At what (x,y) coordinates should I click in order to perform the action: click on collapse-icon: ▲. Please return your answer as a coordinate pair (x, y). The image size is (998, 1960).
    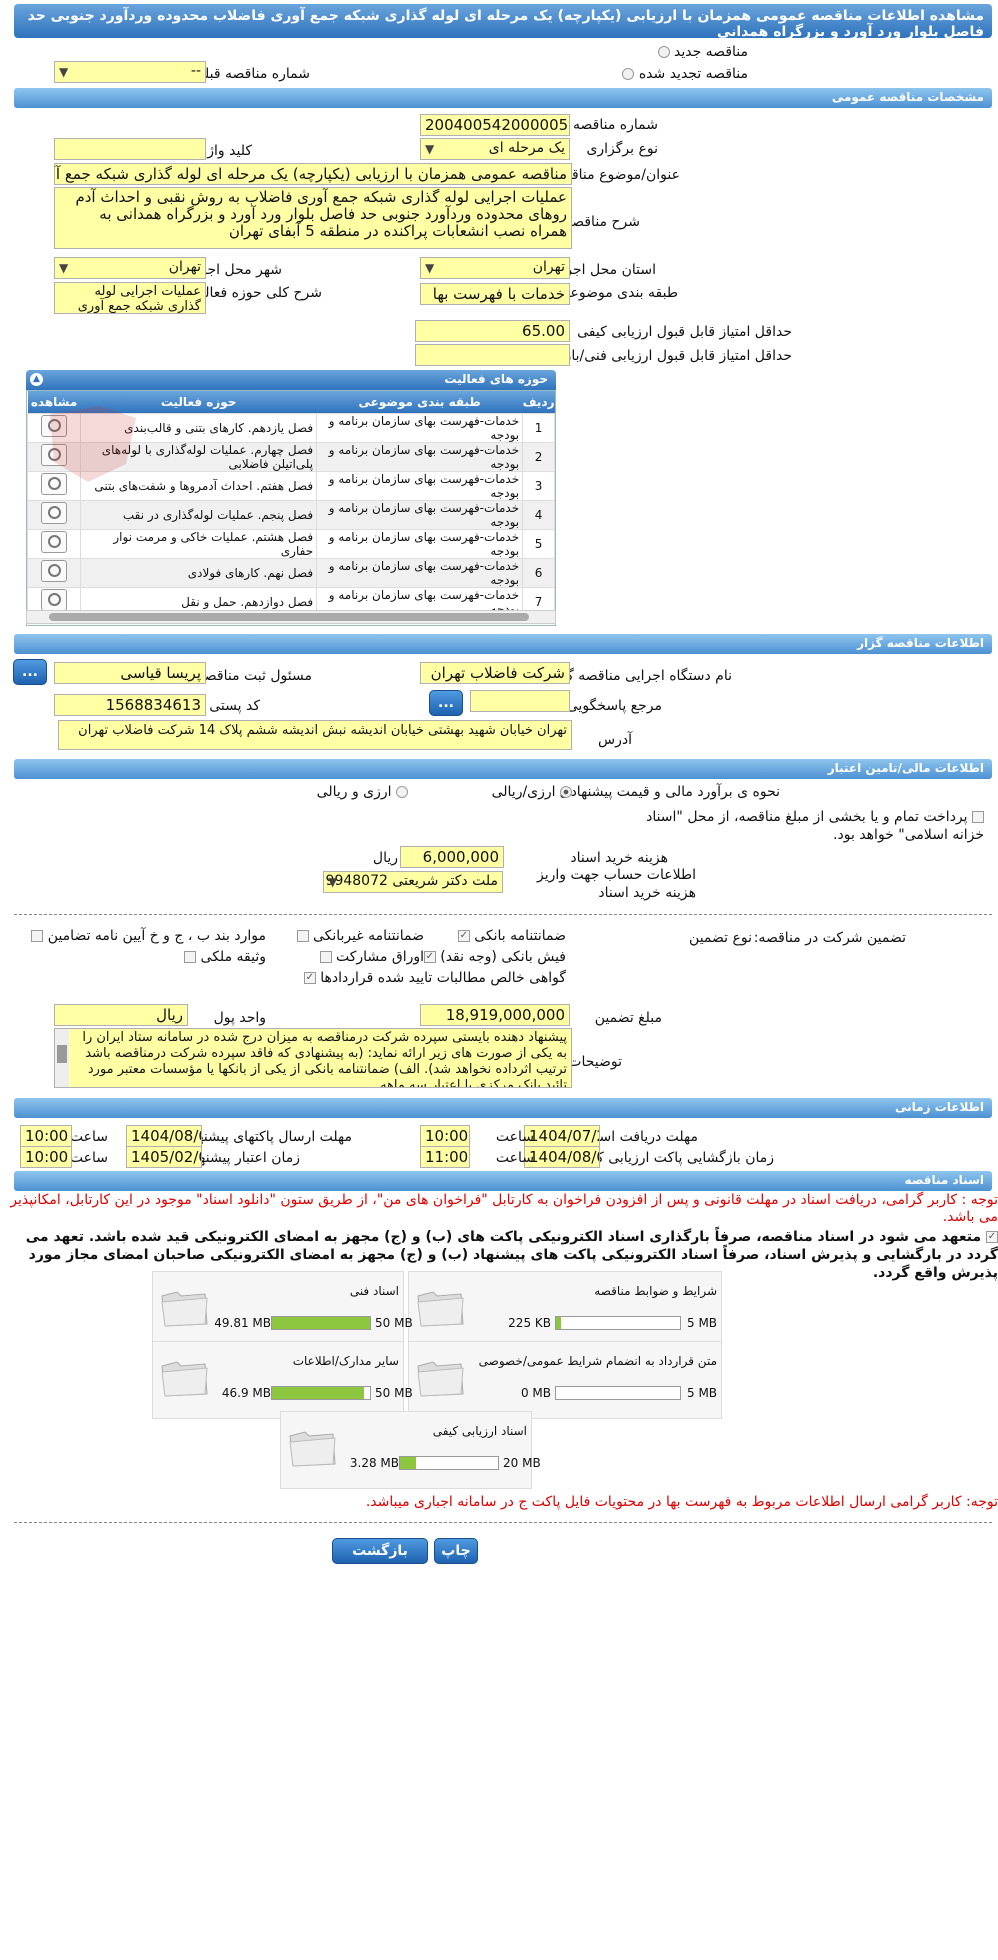
    Looking at the image, I should click on (36, 379).